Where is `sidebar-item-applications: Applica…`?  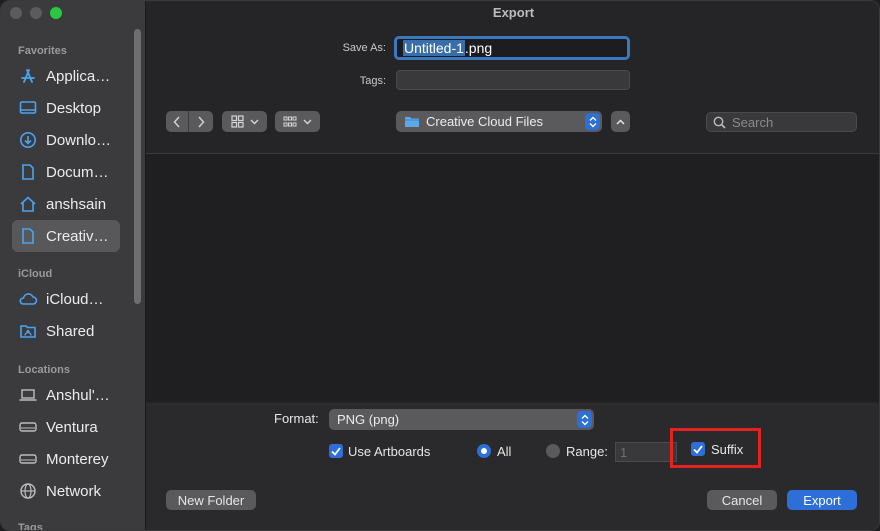 sidebar-item-applications: Applica… is located at coordinates (66, 76).